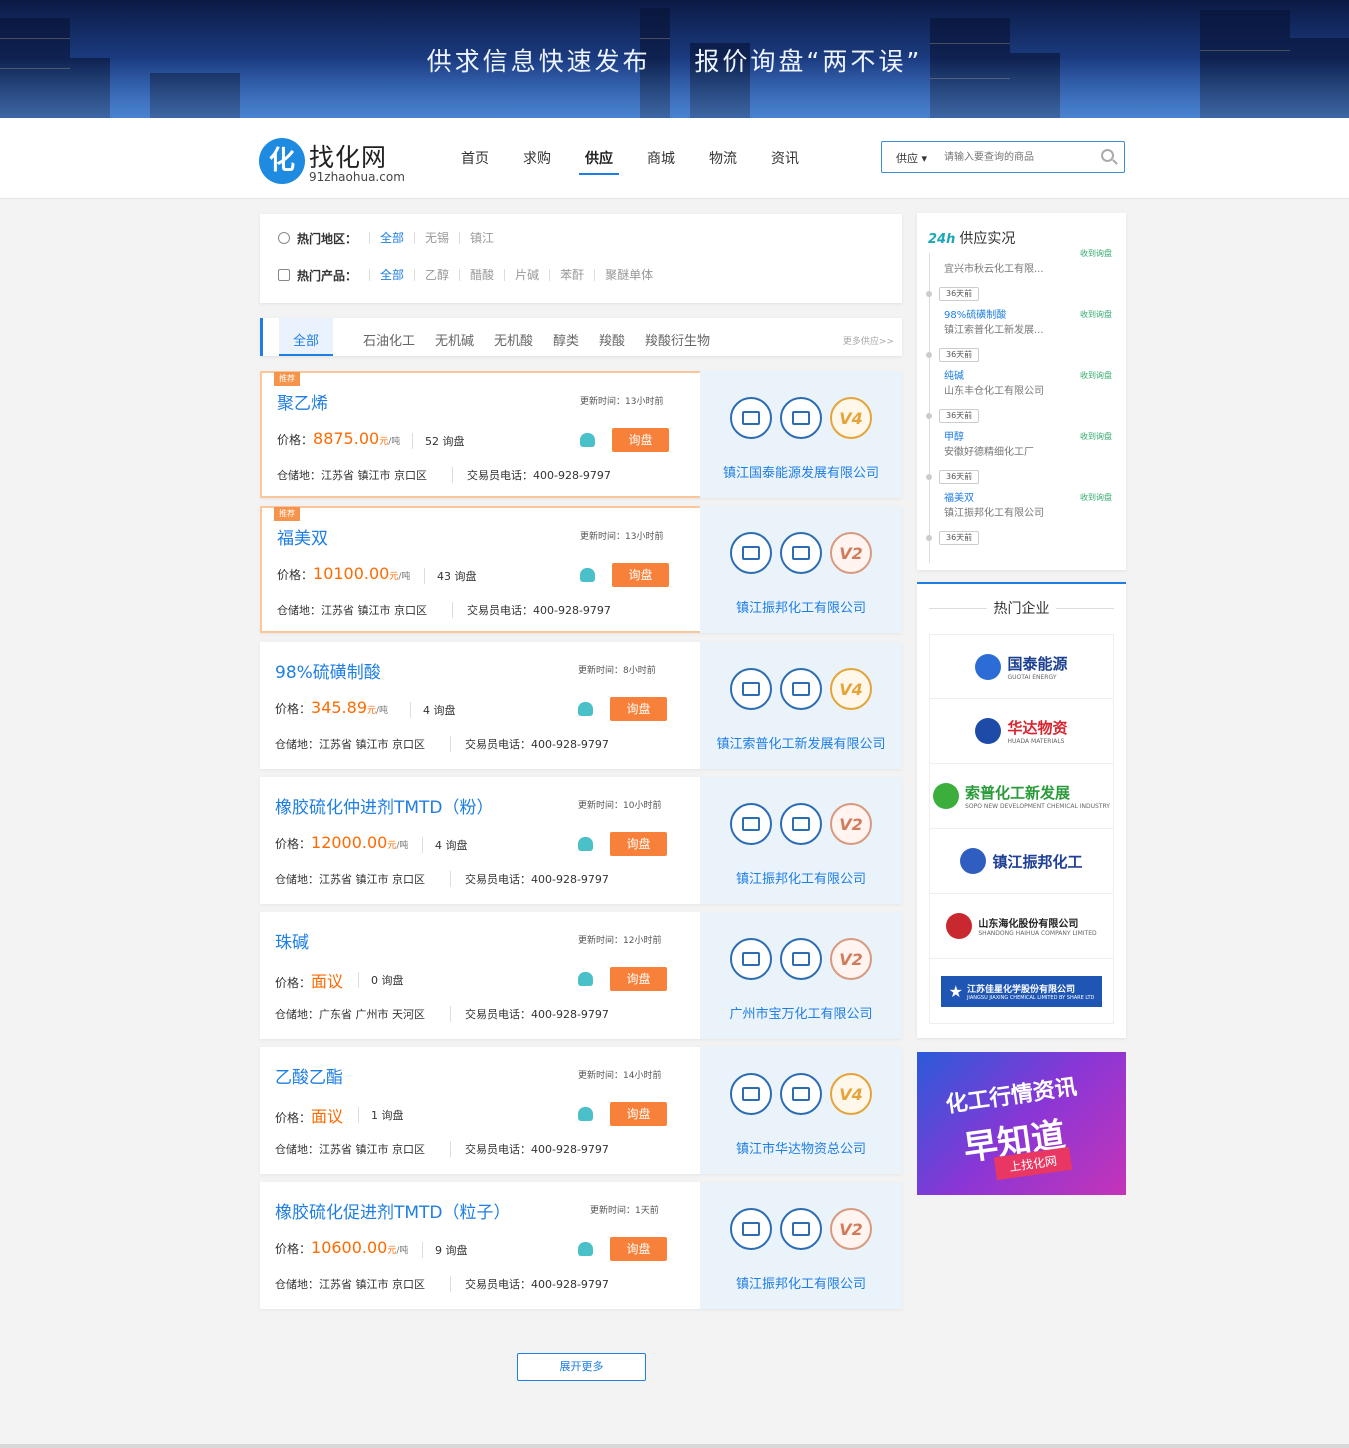 Image resolution: width=1349 pixels, height=1448 pixels. Describe the element at coordinates (1021, 550) in the screenshot. I see `realtime-item: 36天前` at that location.